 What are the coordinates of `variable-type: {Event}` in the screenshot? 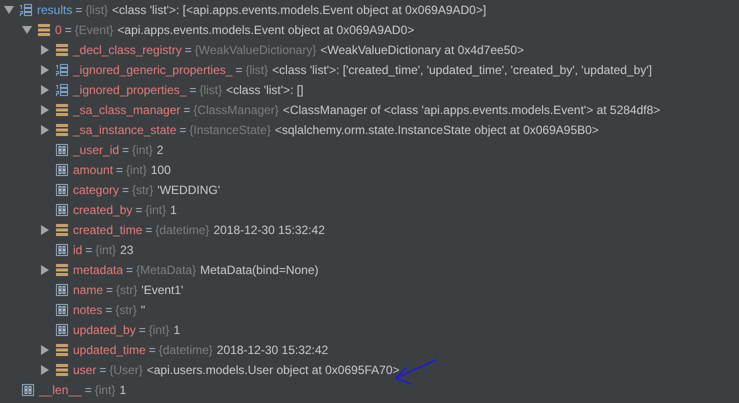 It's located at (94, 30).